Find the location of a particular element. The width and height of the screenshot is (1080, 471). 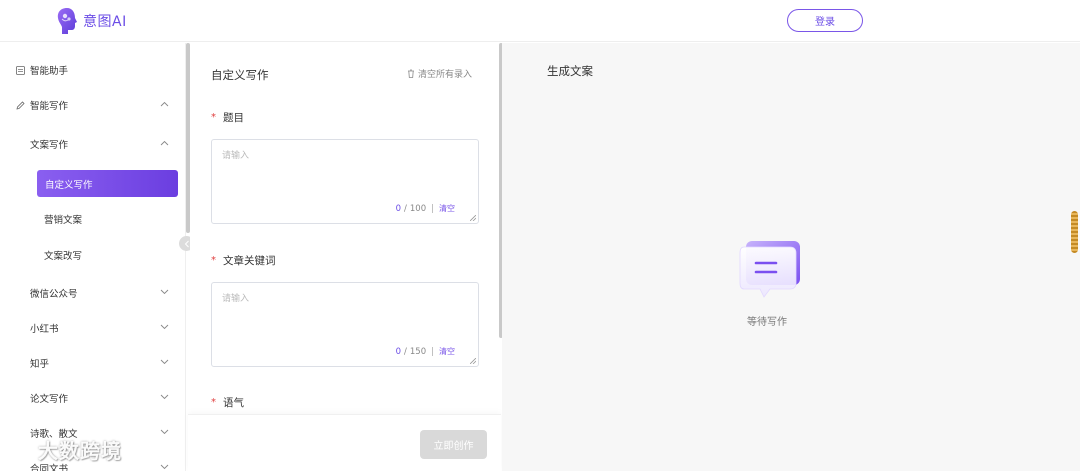

sidebar-item-label: 文案改写 is located at coordinates (63, 256).